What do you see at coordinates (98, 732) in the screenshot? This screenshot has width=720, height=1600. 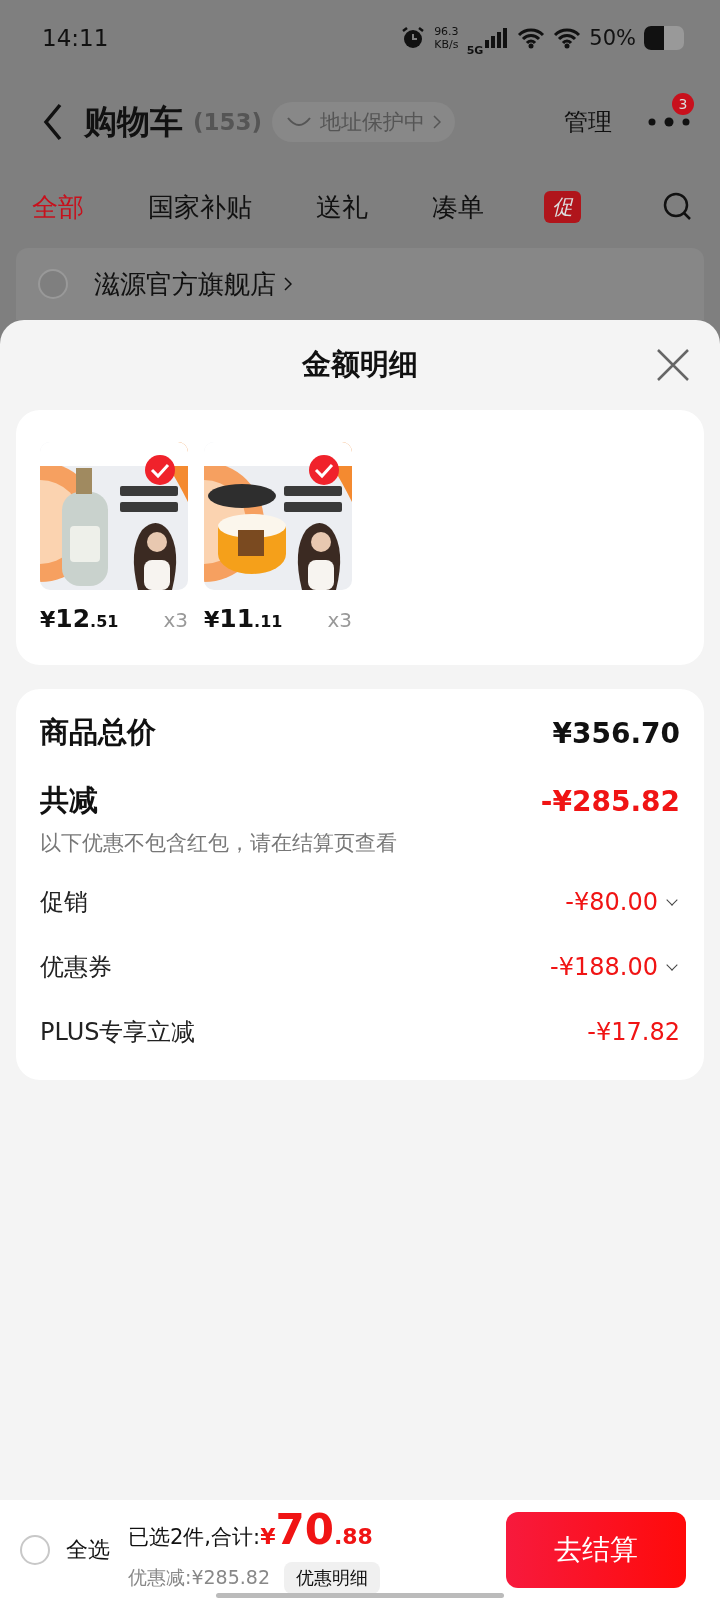 I see `total-label: 商品总价` at bounding box center [98, 732].